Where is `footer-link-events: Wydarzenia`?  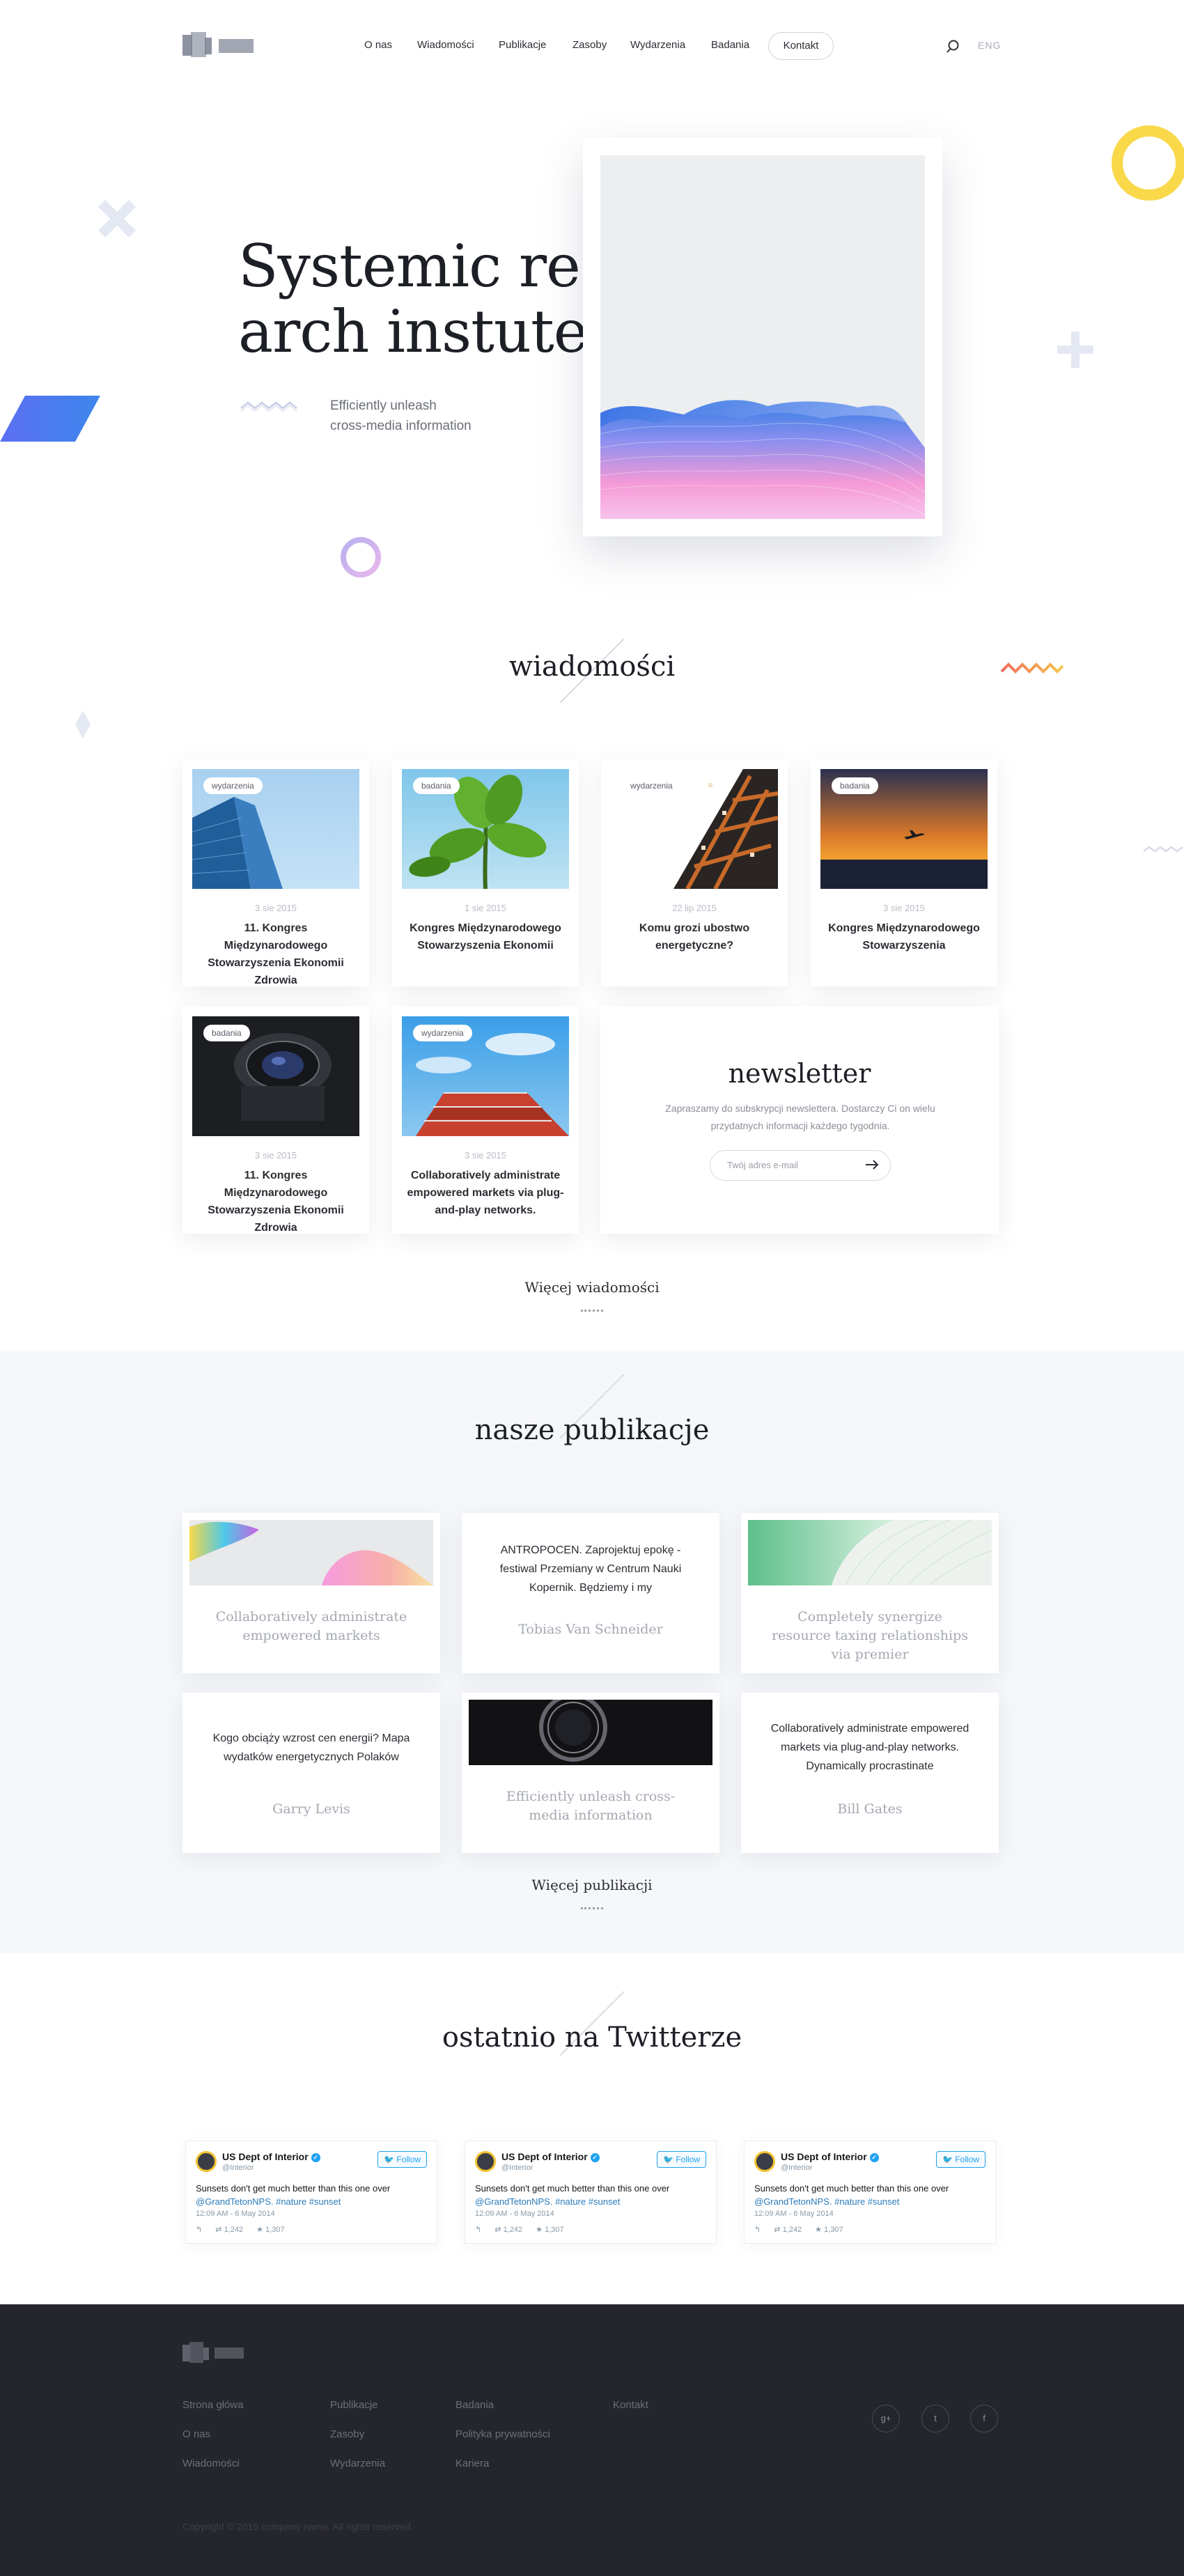
footer-link-events: Wydarzenia is located at coordinates (357, 2463).